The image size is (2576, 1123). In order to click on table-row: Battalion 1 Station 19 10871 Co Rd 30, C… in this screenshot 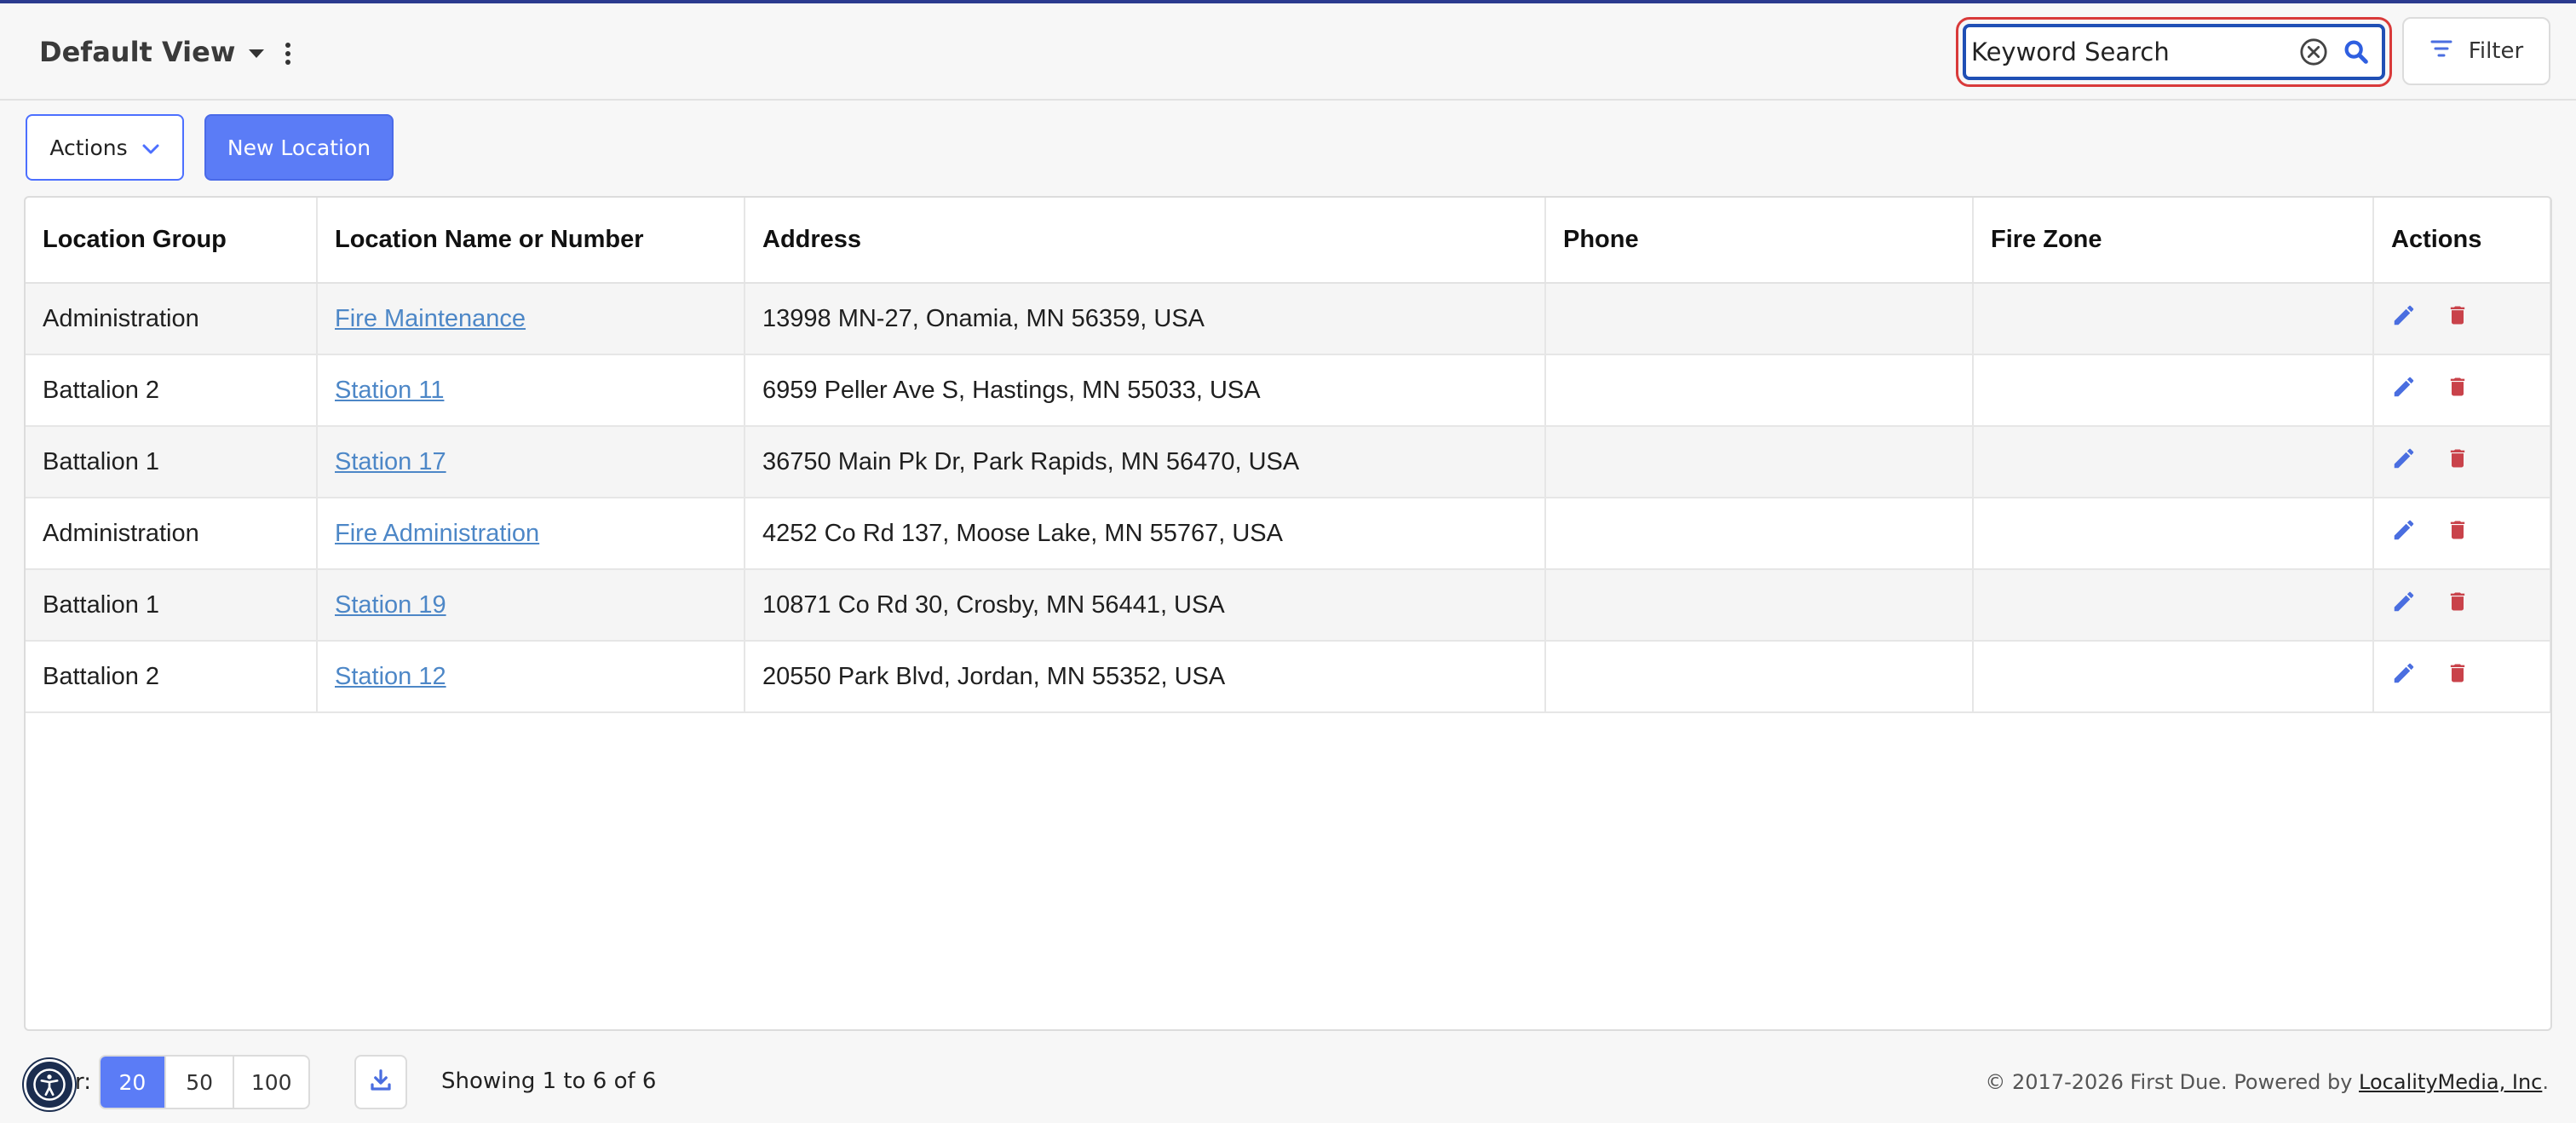, I will do `click(1288, 606)`.